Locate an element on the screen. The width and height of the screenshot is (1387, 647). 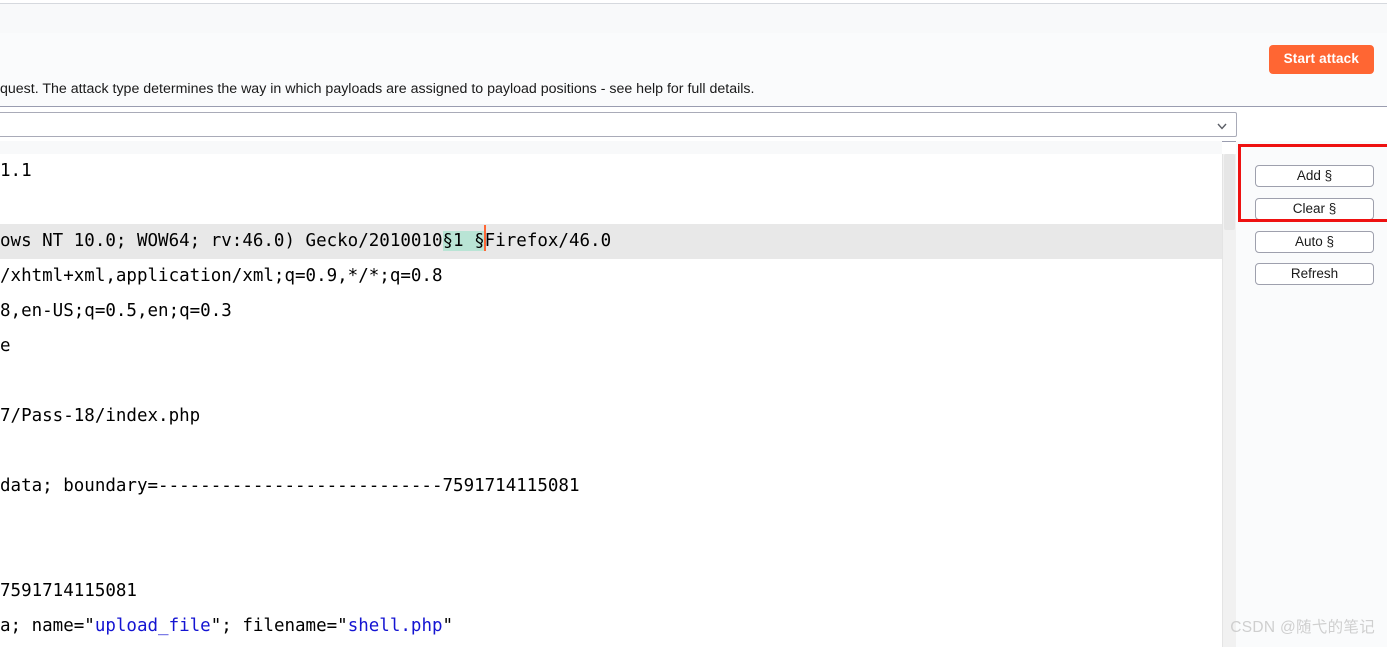
code-line: 8,en-US;q=0.5,en;q=0.3 is located at coordinates (611, 311).